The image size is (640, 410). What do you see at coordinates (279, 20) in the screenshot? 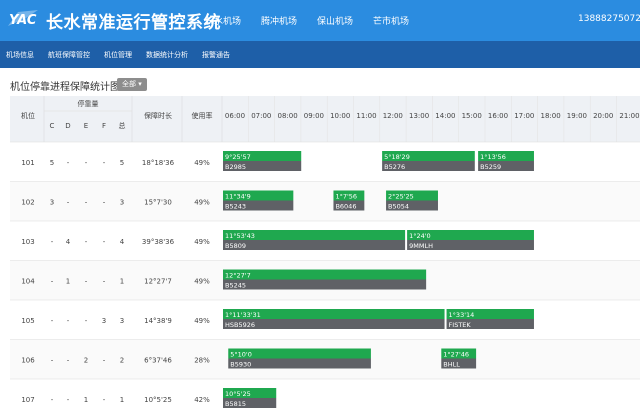
I see `airport-tab-tengchong: 腾冲机场` at bounding box center [279, 20].